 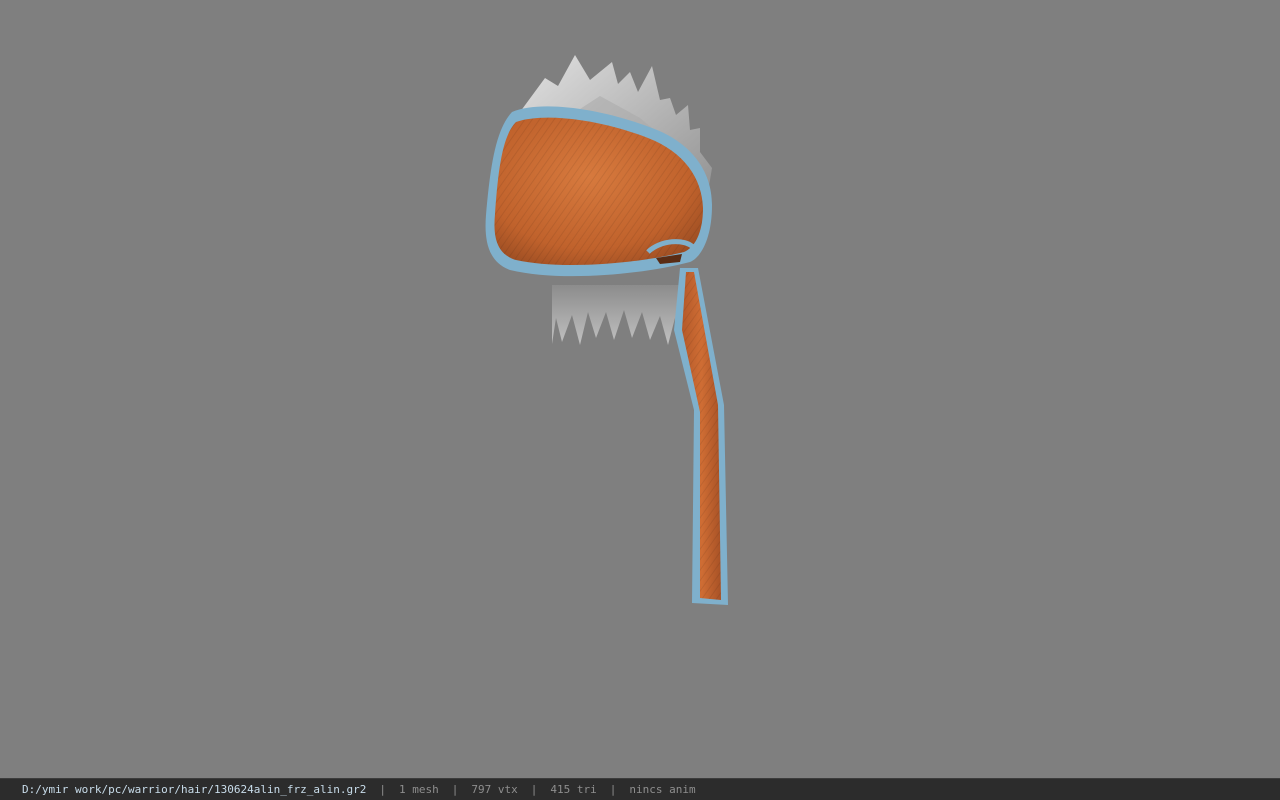 I want to click on back-hair-spikes, so click(x=621, y=318).